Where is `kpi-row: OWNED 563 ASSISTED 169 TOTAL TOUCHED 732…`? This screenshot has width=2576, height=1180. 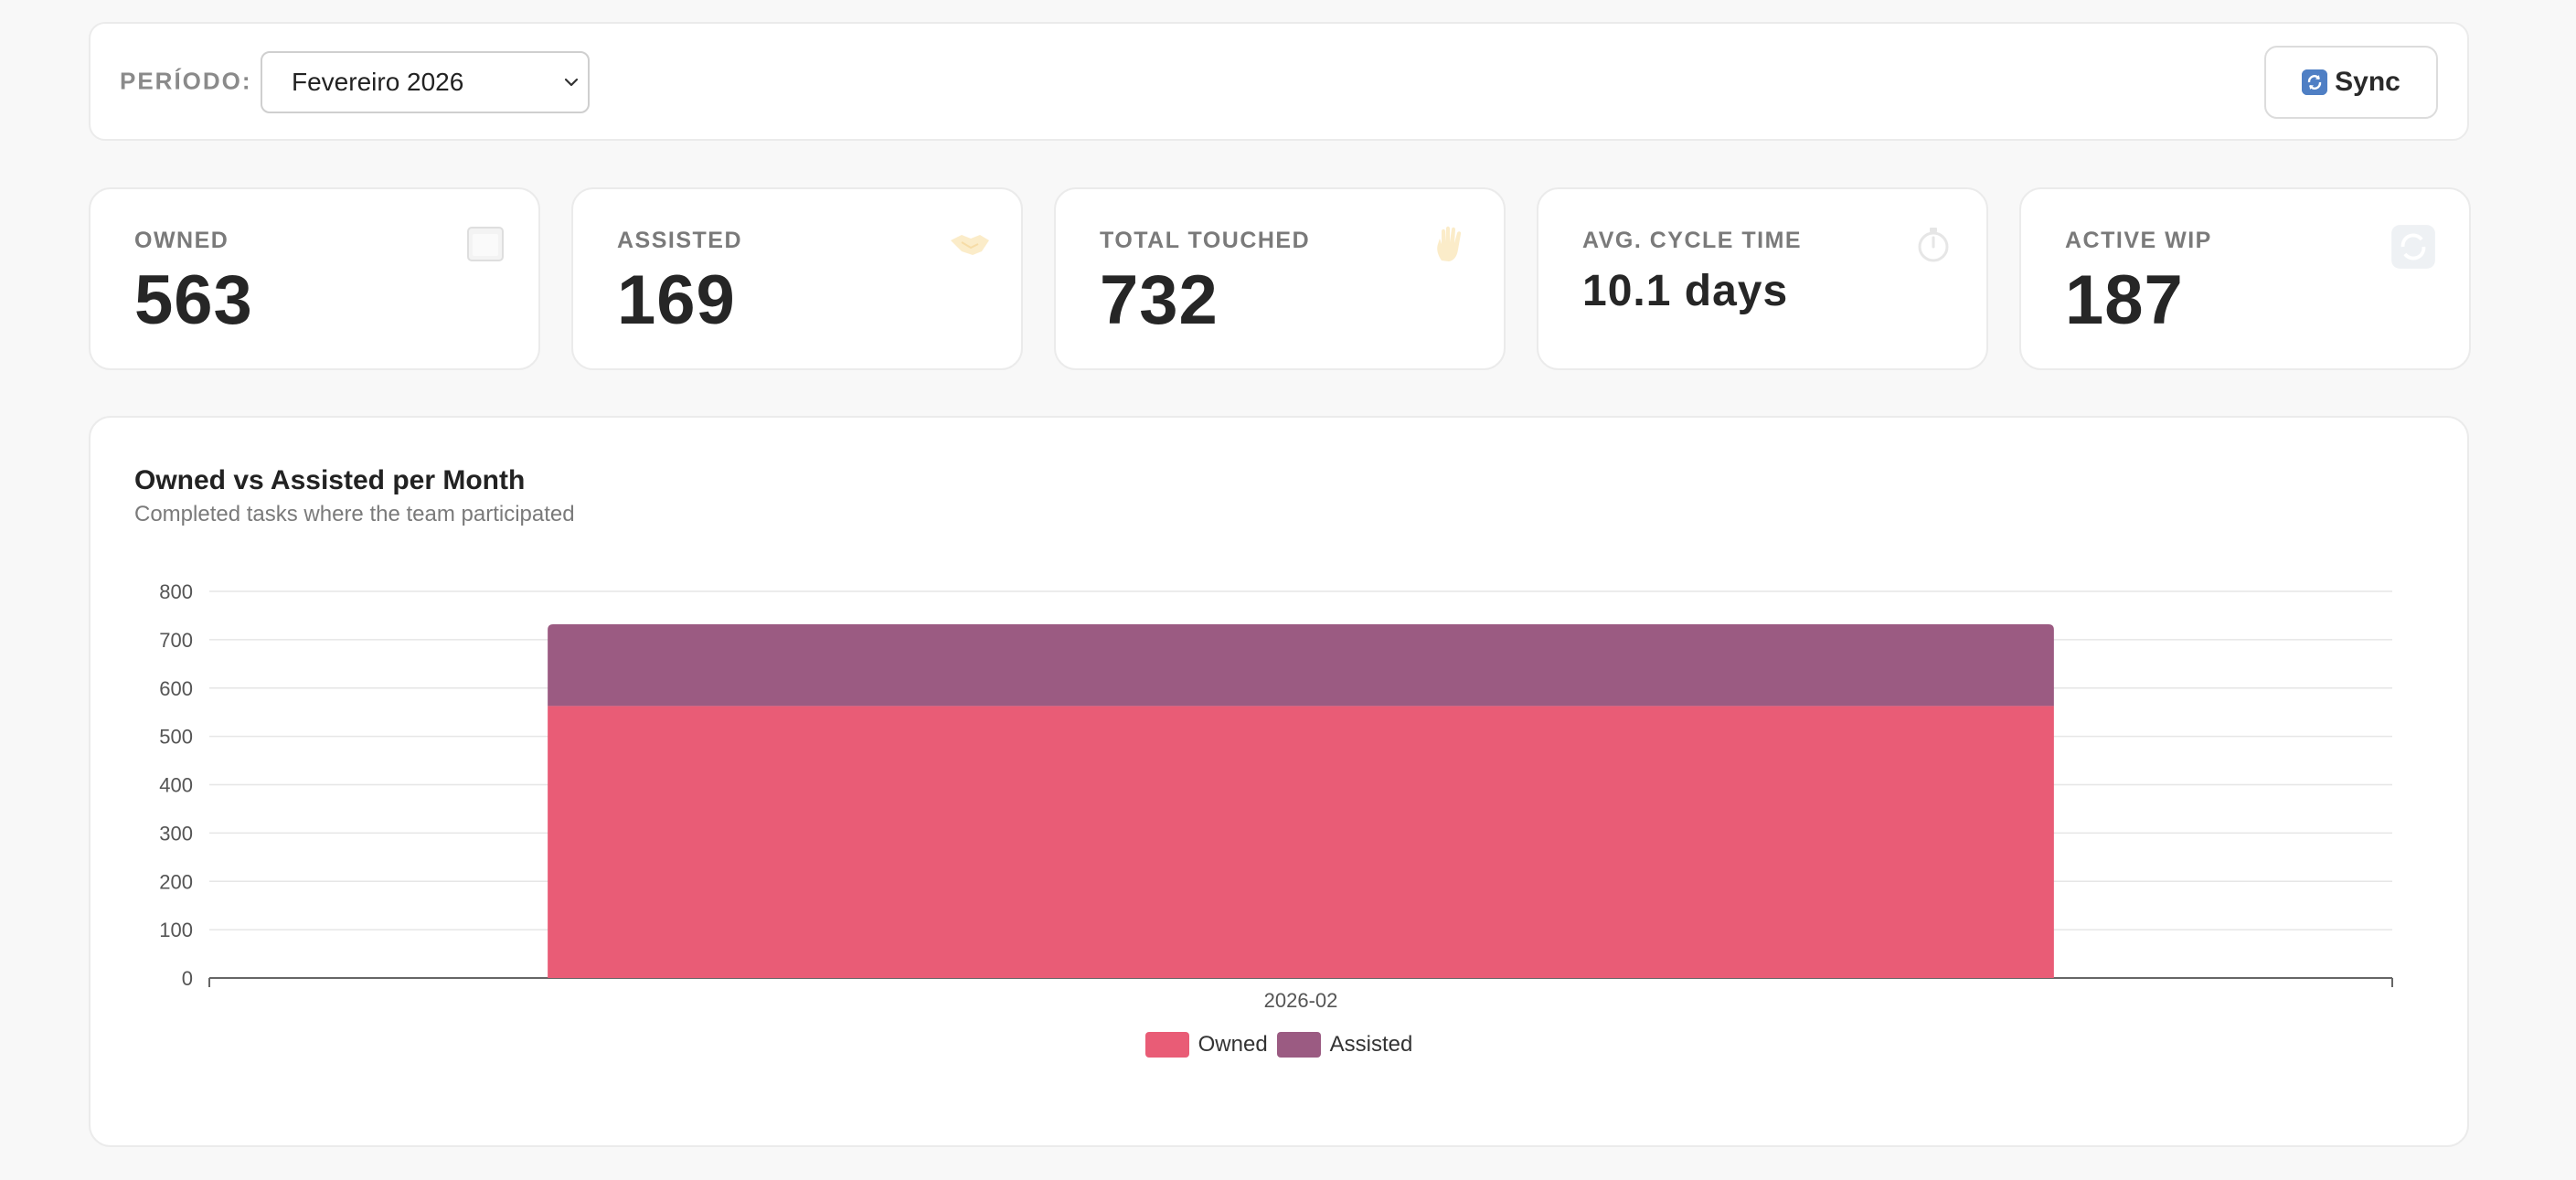 kpi-row: OWNED 563 ASSISTED 169 TOTAL TOUCHED 732… is located at coordinates (1280, 278).